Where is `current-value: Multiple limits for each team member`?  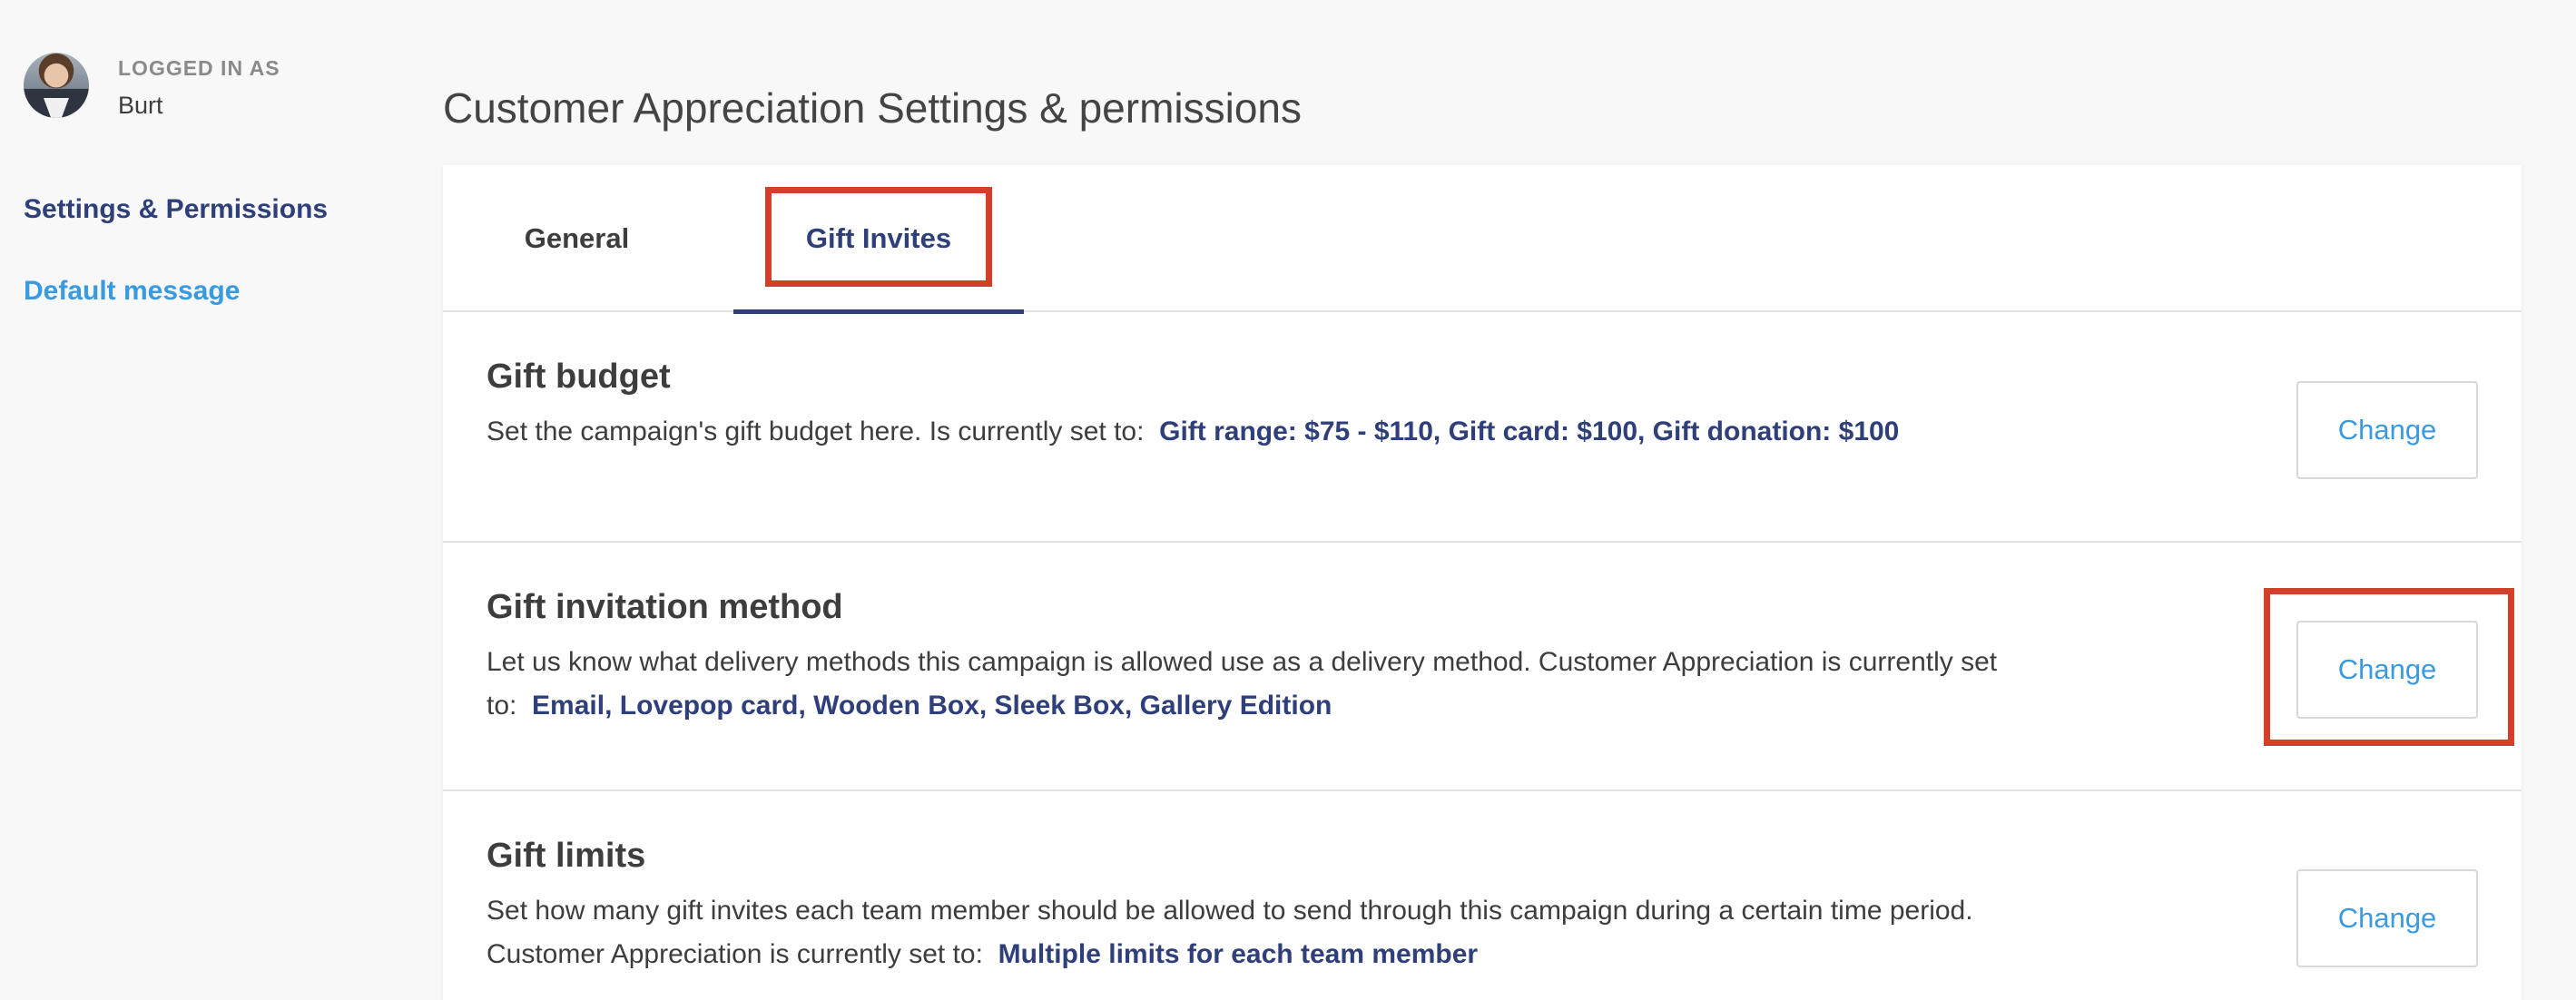 current-value: Multiple limits for each team member is located at coordinates (1238, 954).